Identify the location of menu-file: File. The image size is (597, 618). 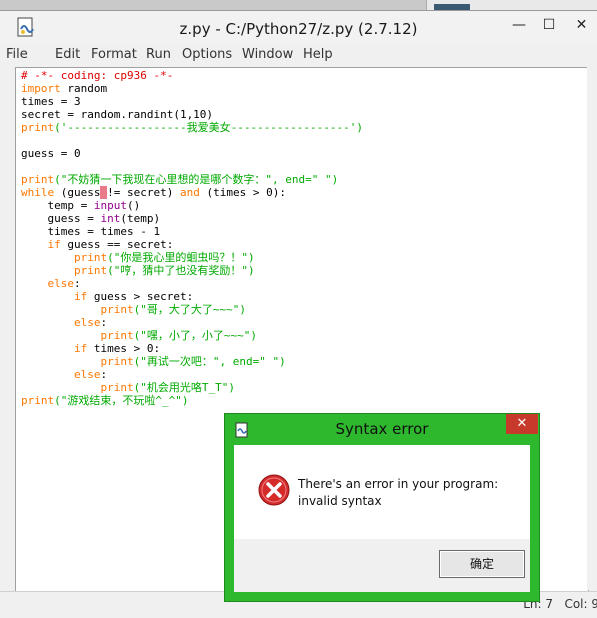
(17, 54).